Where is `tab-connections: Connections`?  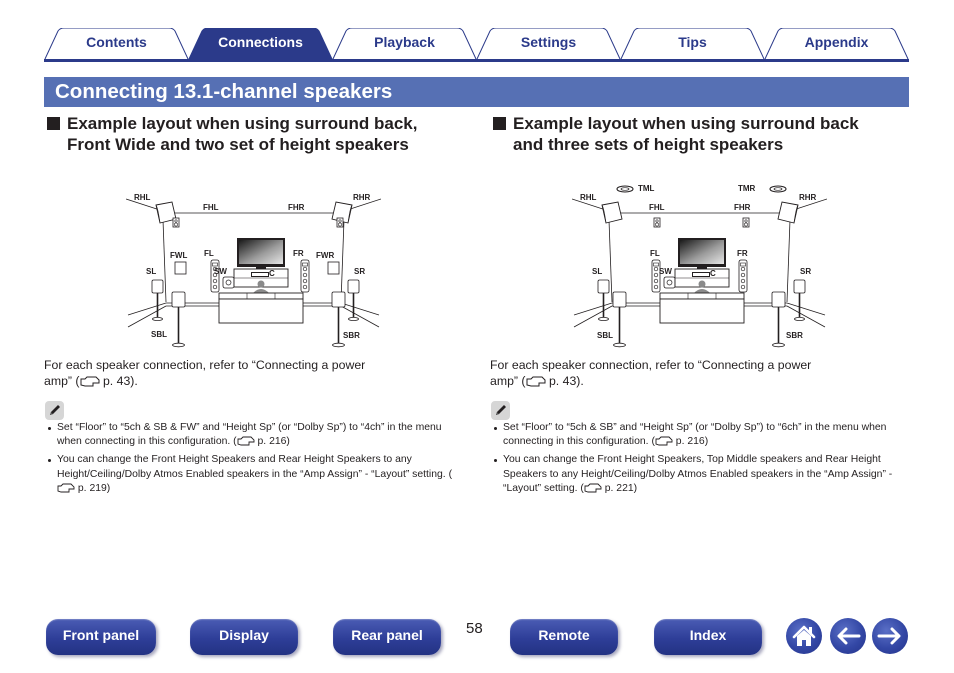
tab-connections: Connections is located at coordinates (260, 43).